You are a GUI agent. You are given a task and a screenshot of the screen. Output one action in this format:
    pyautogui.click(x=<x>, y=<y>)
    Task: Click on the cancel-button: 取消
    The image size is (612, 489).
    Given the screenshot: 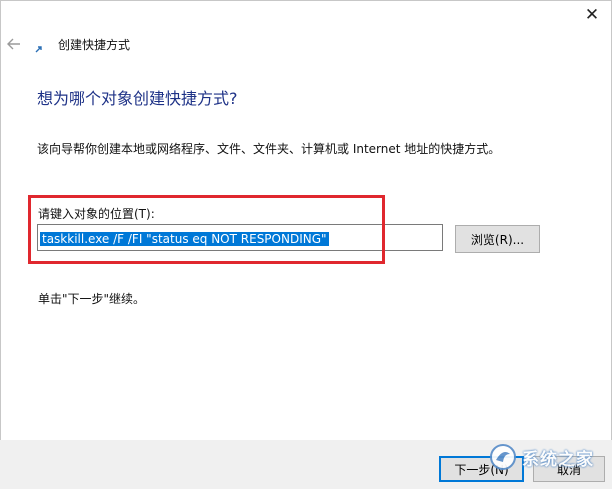 What is the action you would take?
    pyautogui.click(x=569, y=469)
    